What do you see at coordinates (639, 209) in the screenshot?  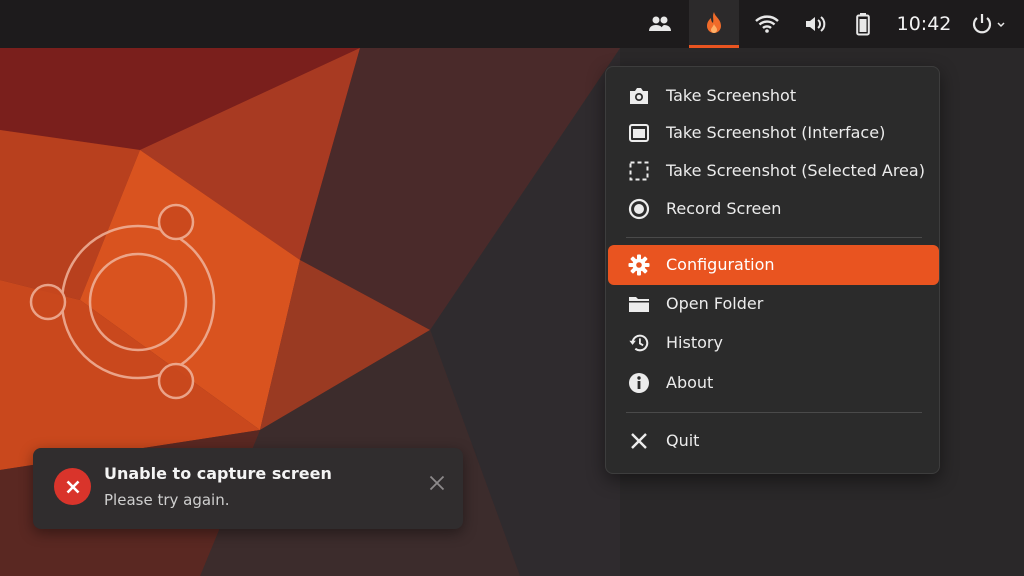 I see `record-icon` at bounding box center [639, 209].